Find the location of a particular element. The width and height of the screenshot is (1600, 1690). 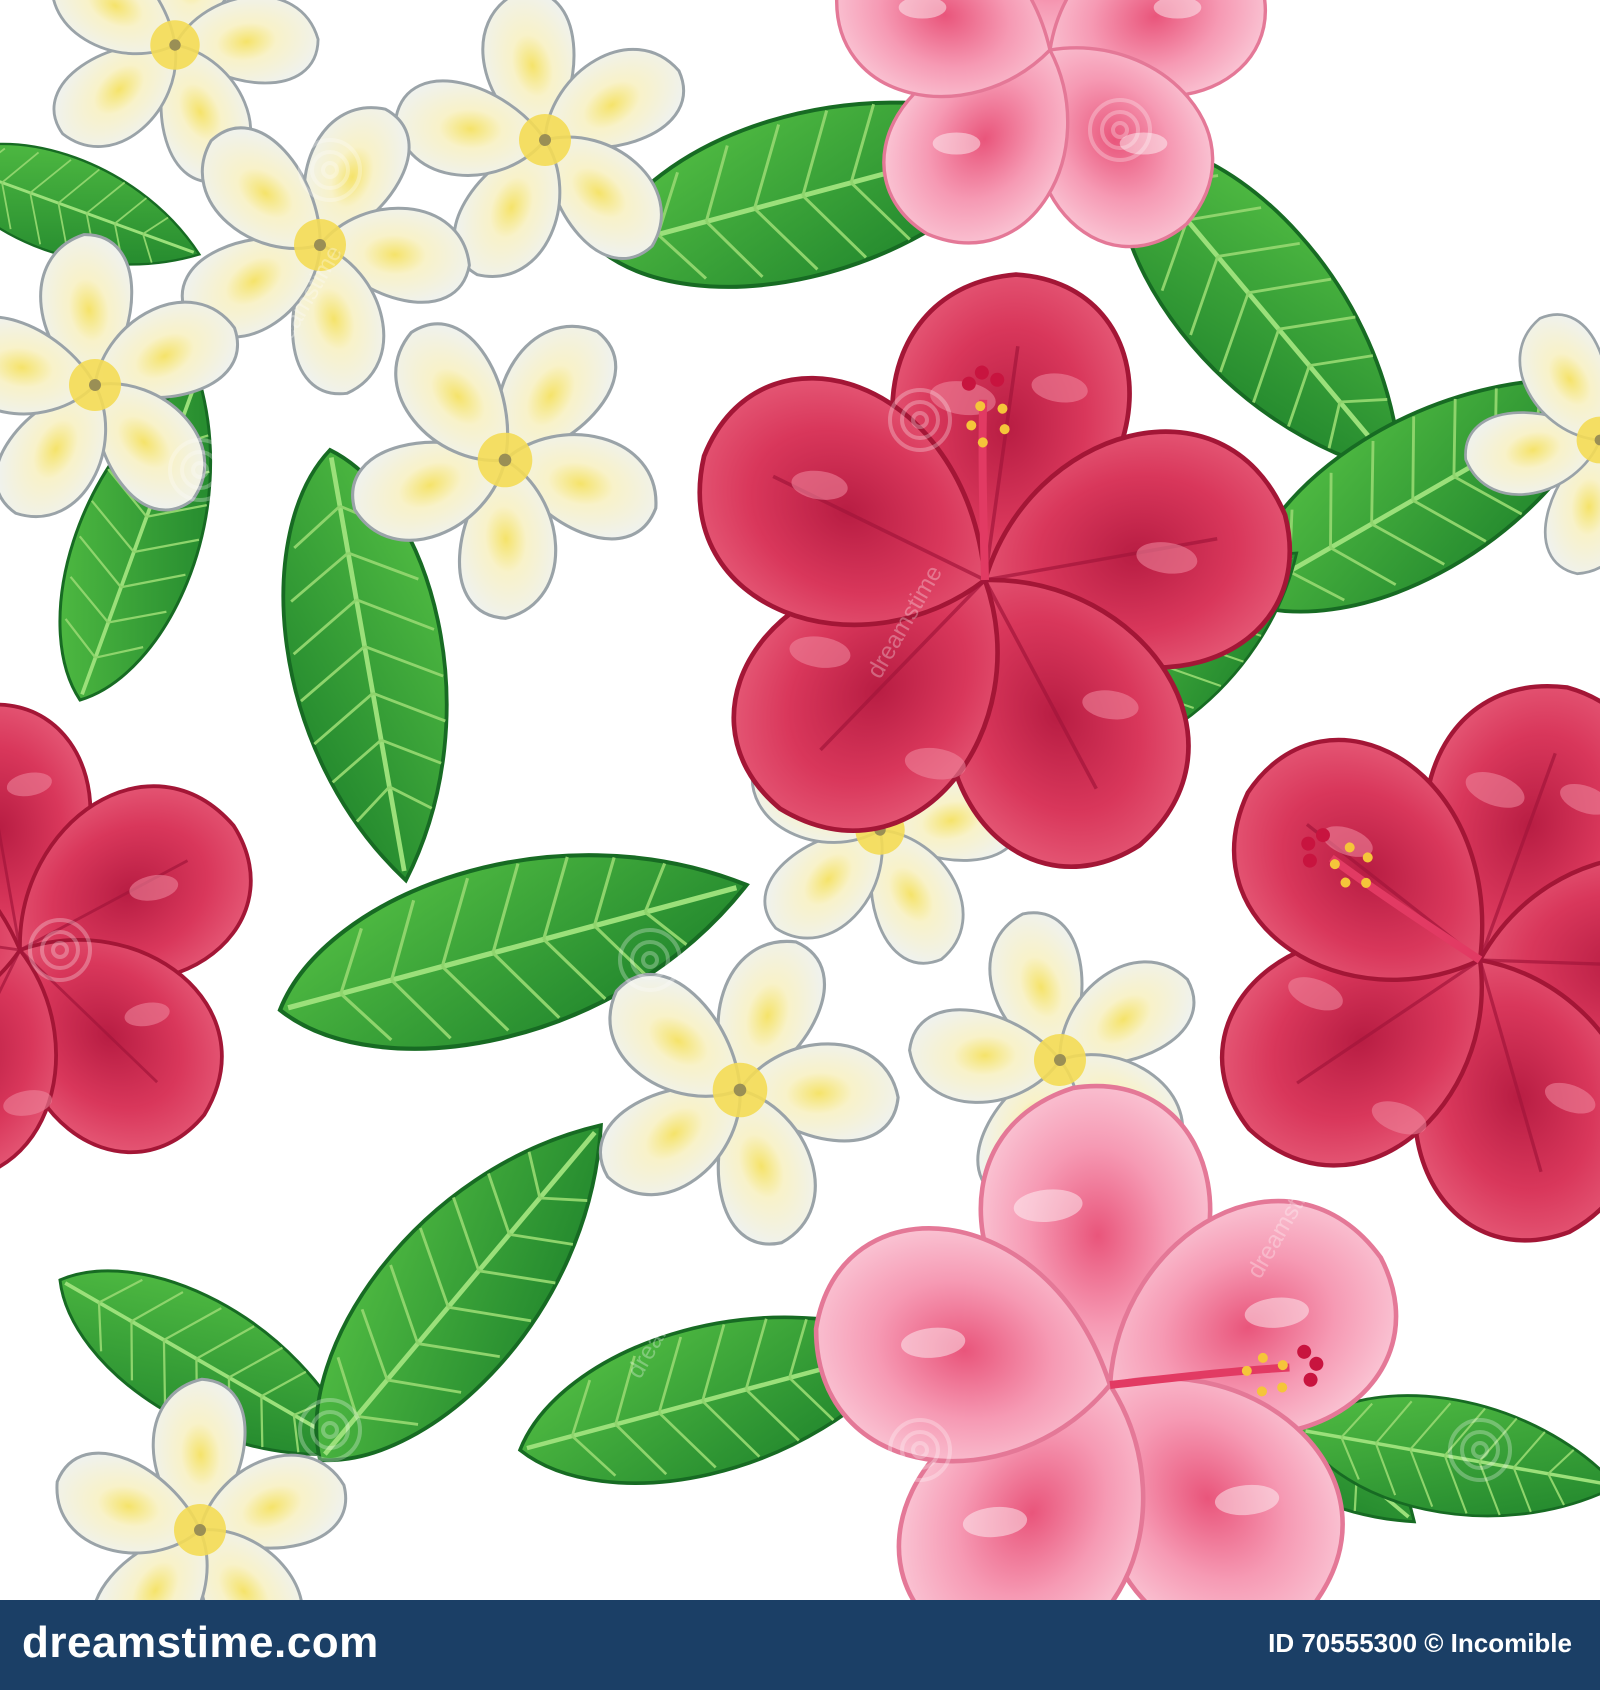

brand-text: dreamstime.com is located at coordinates (200, 1642).